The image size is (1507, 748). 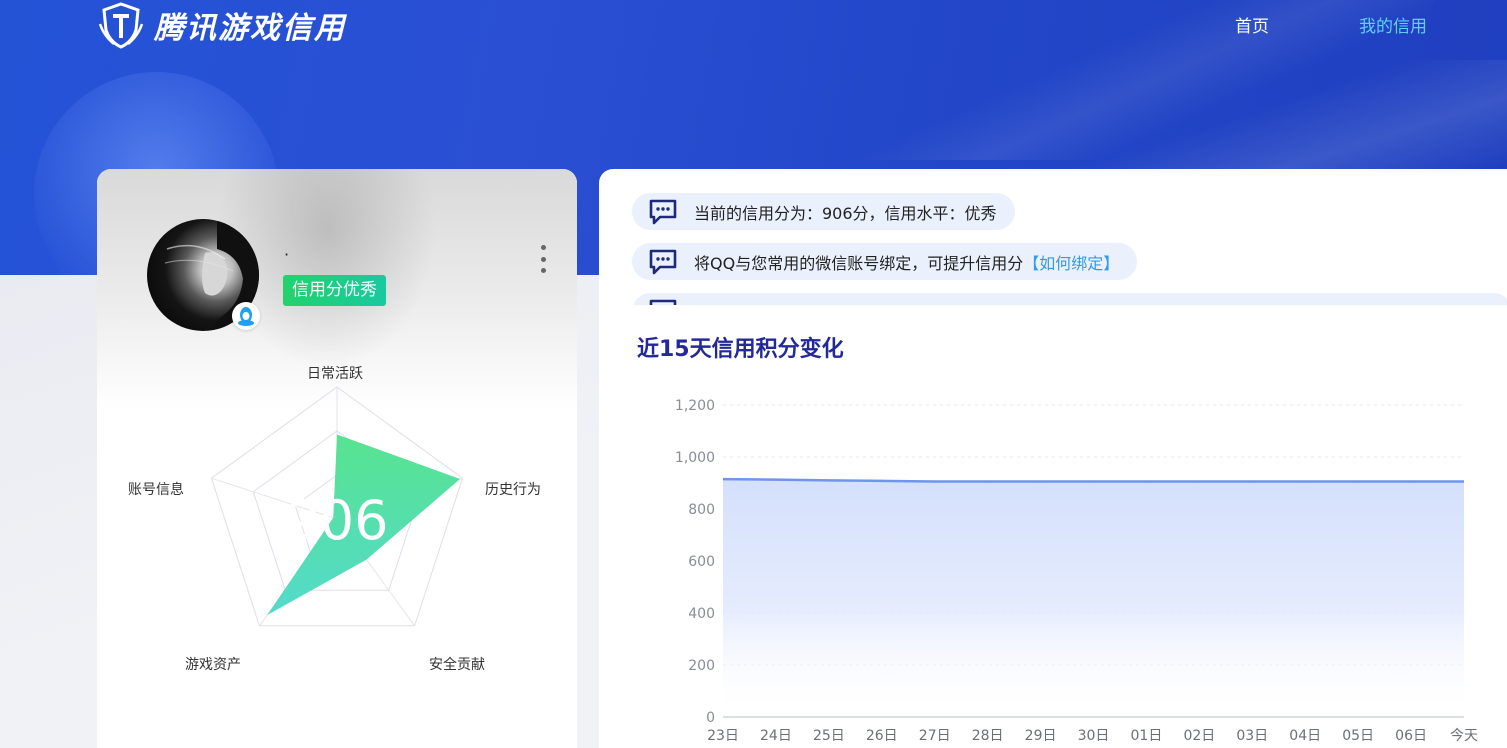 What do you see at coordinates (1094, 736) in the screenshot?
I see `x-tick-label: 30日` at bounding box center [1094, 736].